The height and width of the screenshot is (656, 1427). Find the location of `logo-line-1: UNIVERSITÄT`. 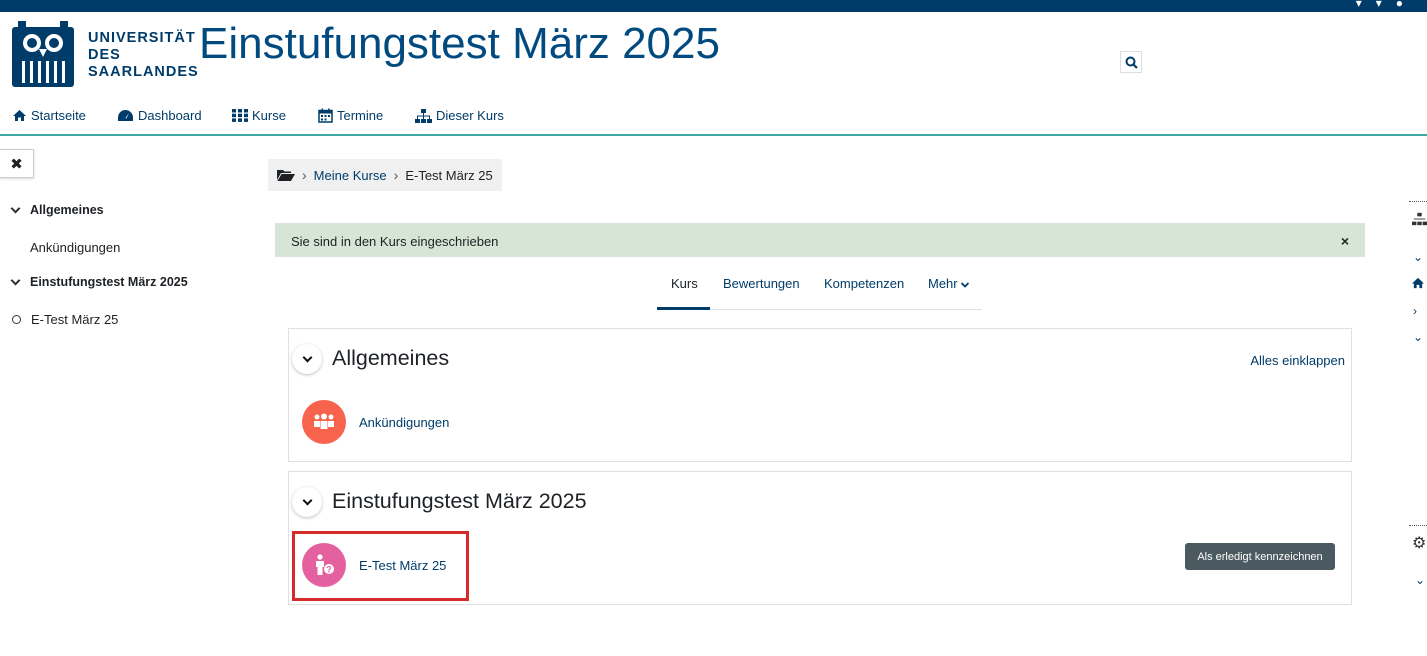

logo-line-1: UNIVERSITÄT is located at coordinates (142, 38).